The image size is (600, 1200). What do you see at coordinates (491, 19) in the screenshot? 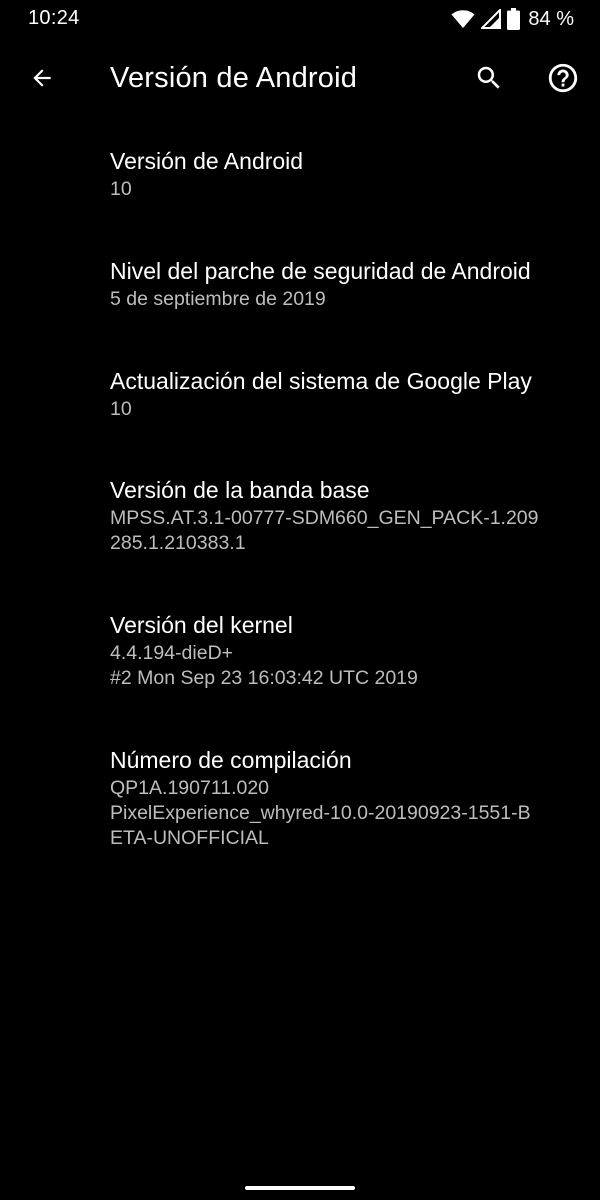
I see `signal-icon` at bounding box center [491, 19].